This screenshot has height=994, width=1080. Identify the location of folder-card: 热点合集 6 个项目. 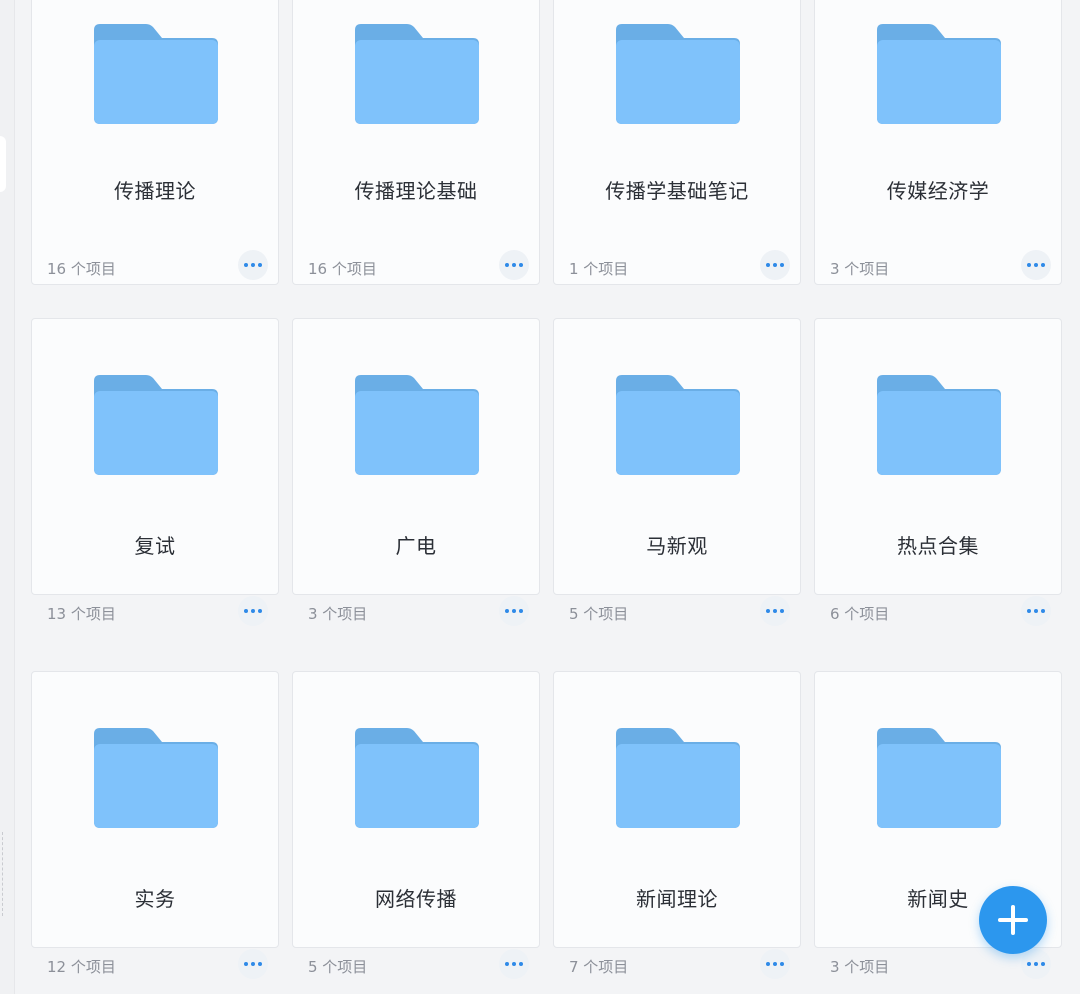
(938, 472).